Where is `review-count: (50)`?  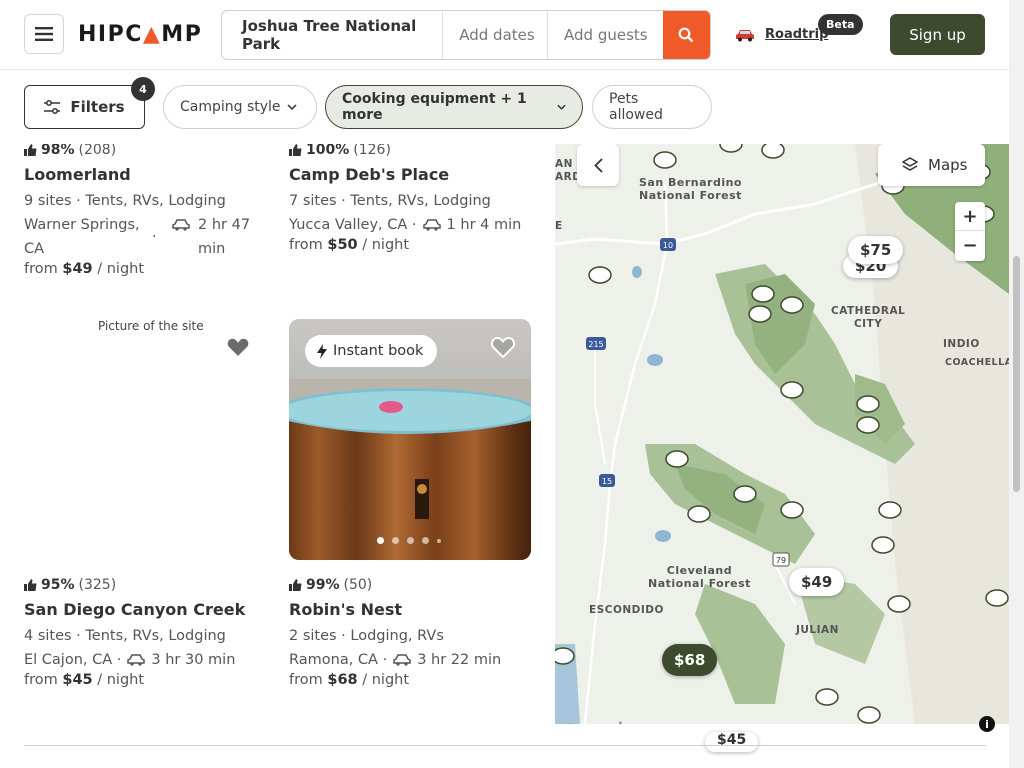
review-count: (50) is located at coordinates (358, 585).